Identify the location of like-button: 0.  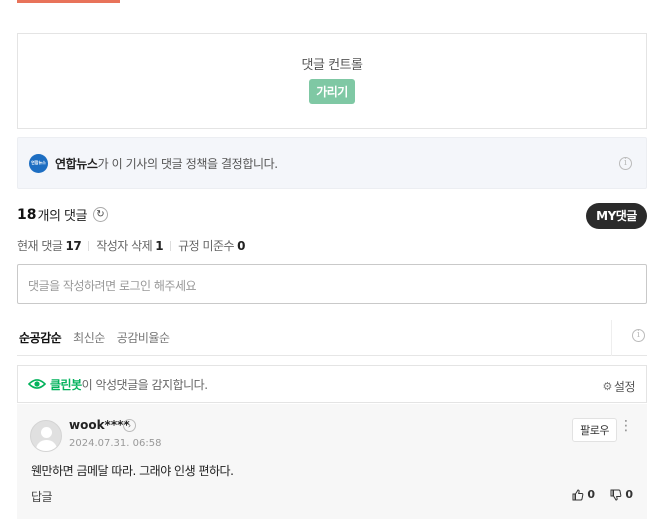
(583, 494).